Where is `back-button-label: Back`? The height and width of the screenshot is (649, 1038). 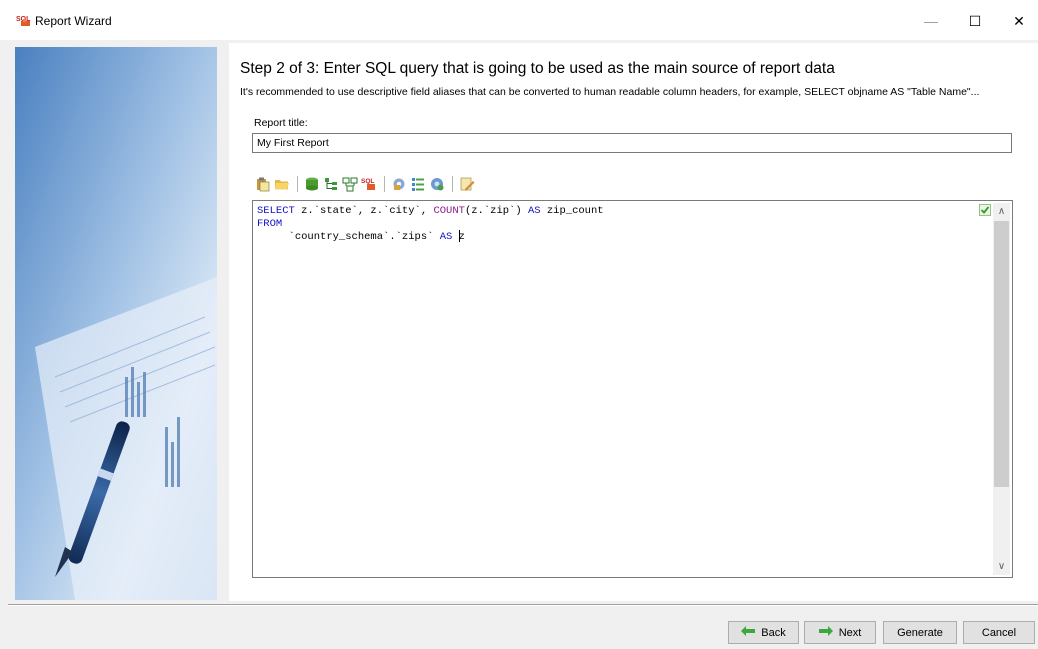 back-button-label: Back is located at coordinates (773, 632).